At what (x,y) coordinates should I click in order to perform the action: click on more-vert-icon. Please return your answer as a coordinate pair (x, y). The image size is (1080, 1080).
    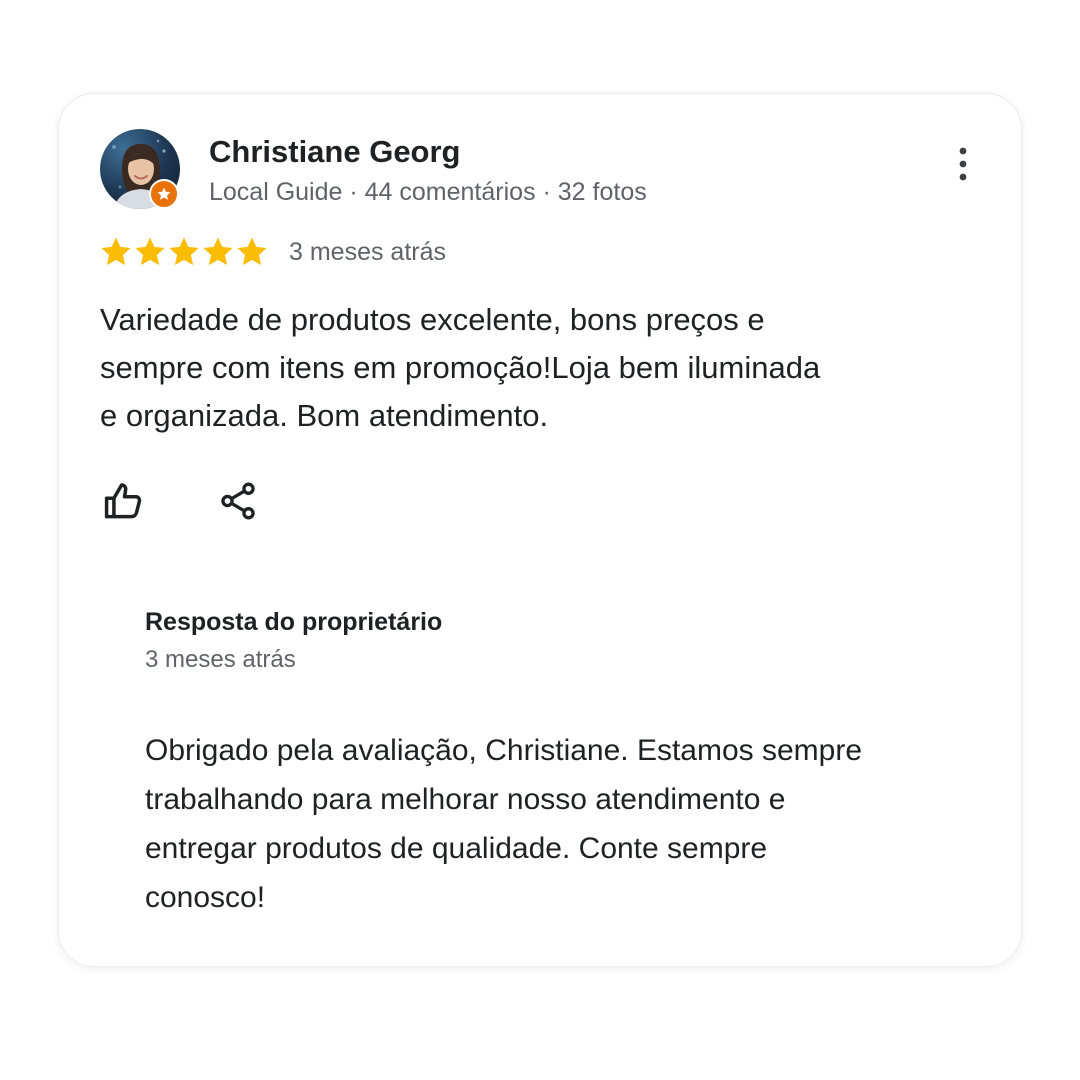
    Looking at the image, I should click on (963, 164).